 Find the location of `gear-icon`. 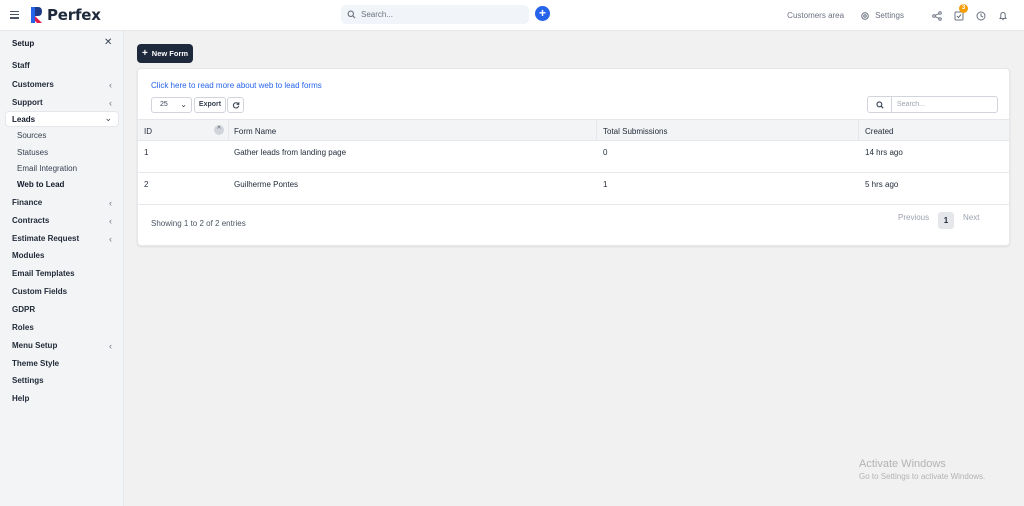

gear-icon is located at coordinates (865, 15).